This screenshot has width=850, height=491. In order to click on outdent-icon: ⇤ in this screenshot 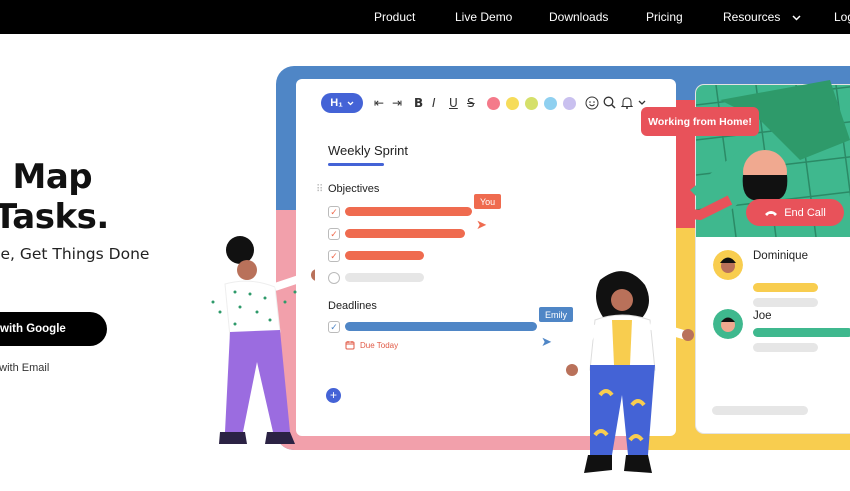, I will do `click(379, 103)`.